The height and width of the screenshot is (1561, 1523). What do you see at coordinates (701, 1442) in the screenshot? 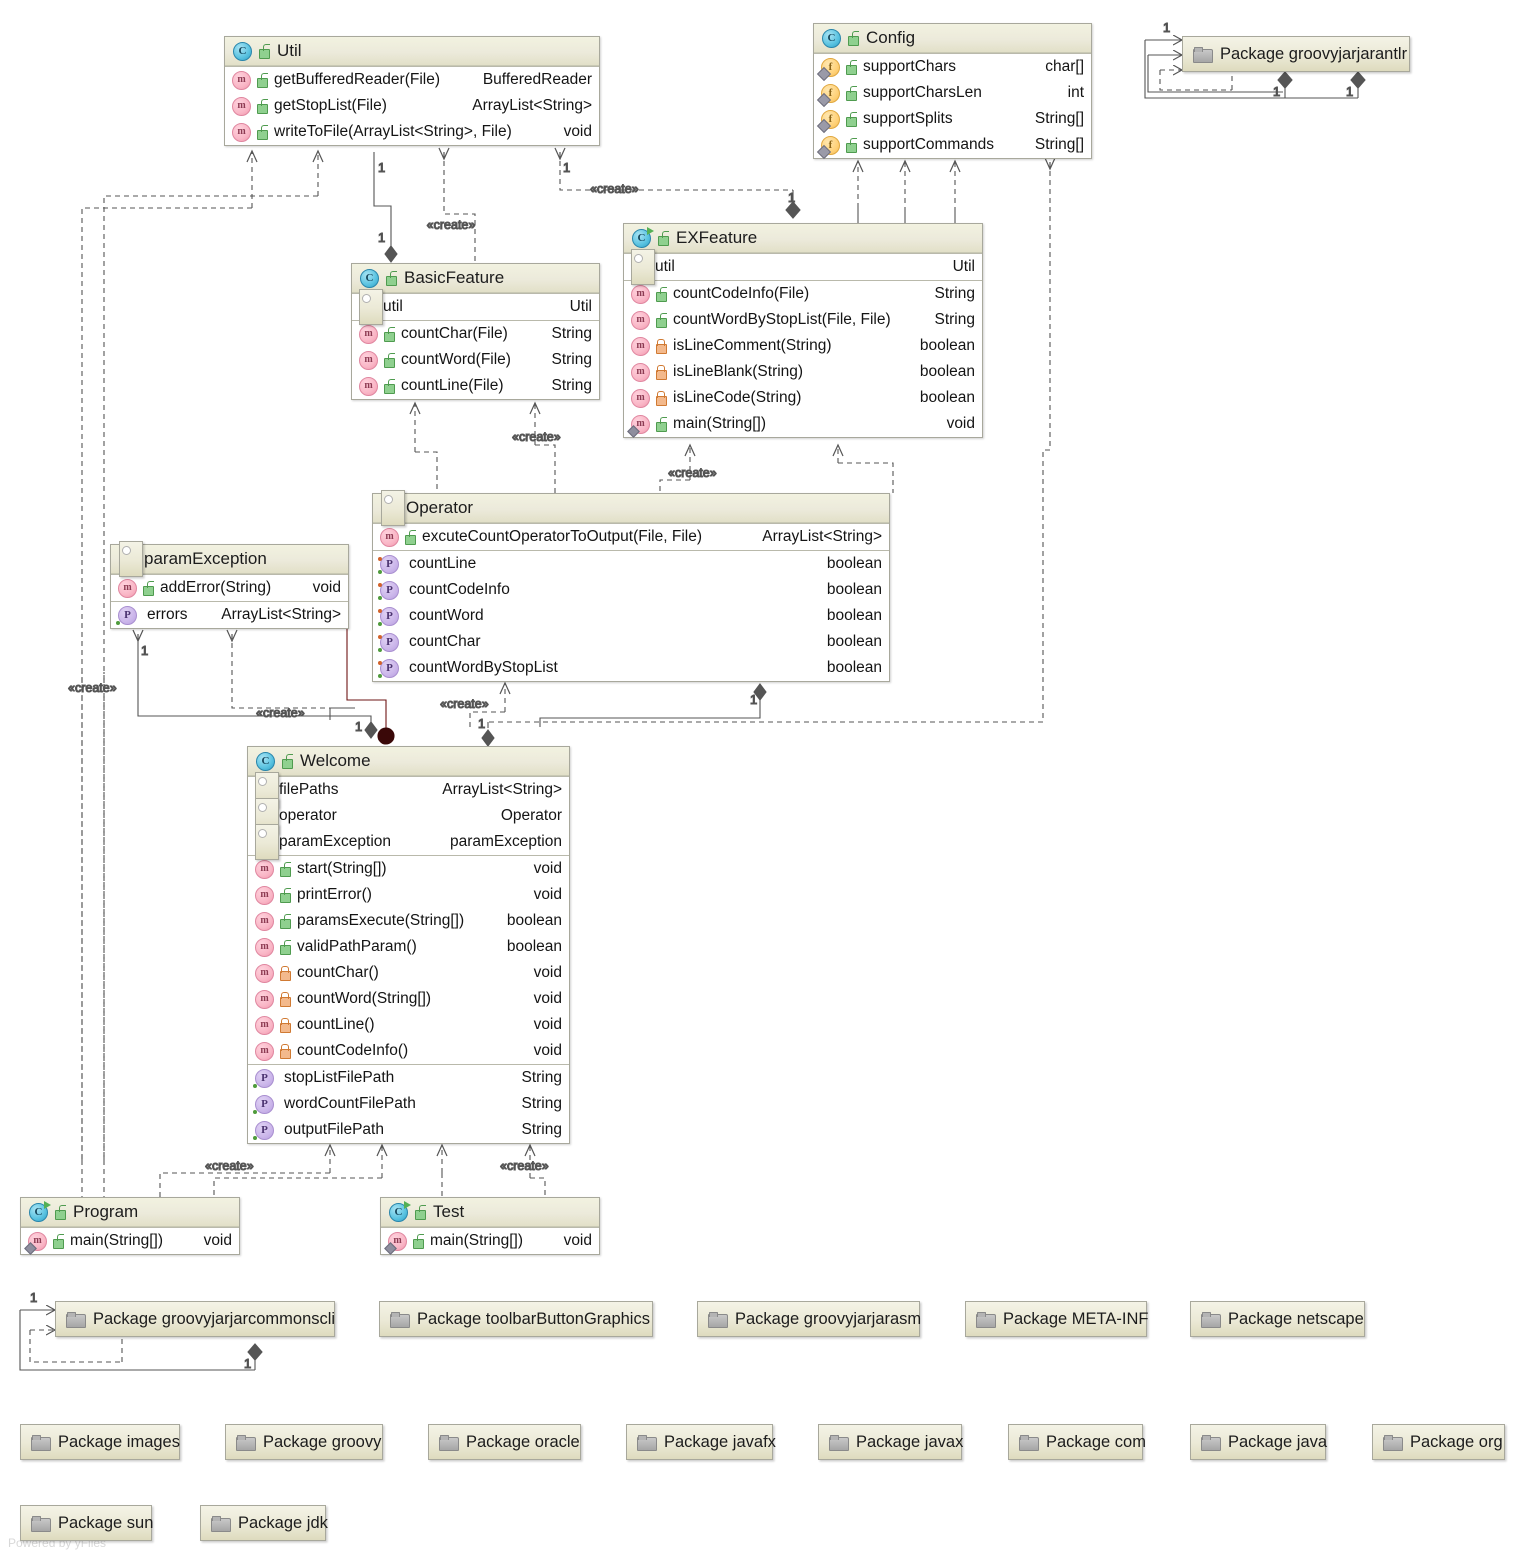
I see `package-node-pkg-javafx: Package javafx` at bounding box center [701, 1442].